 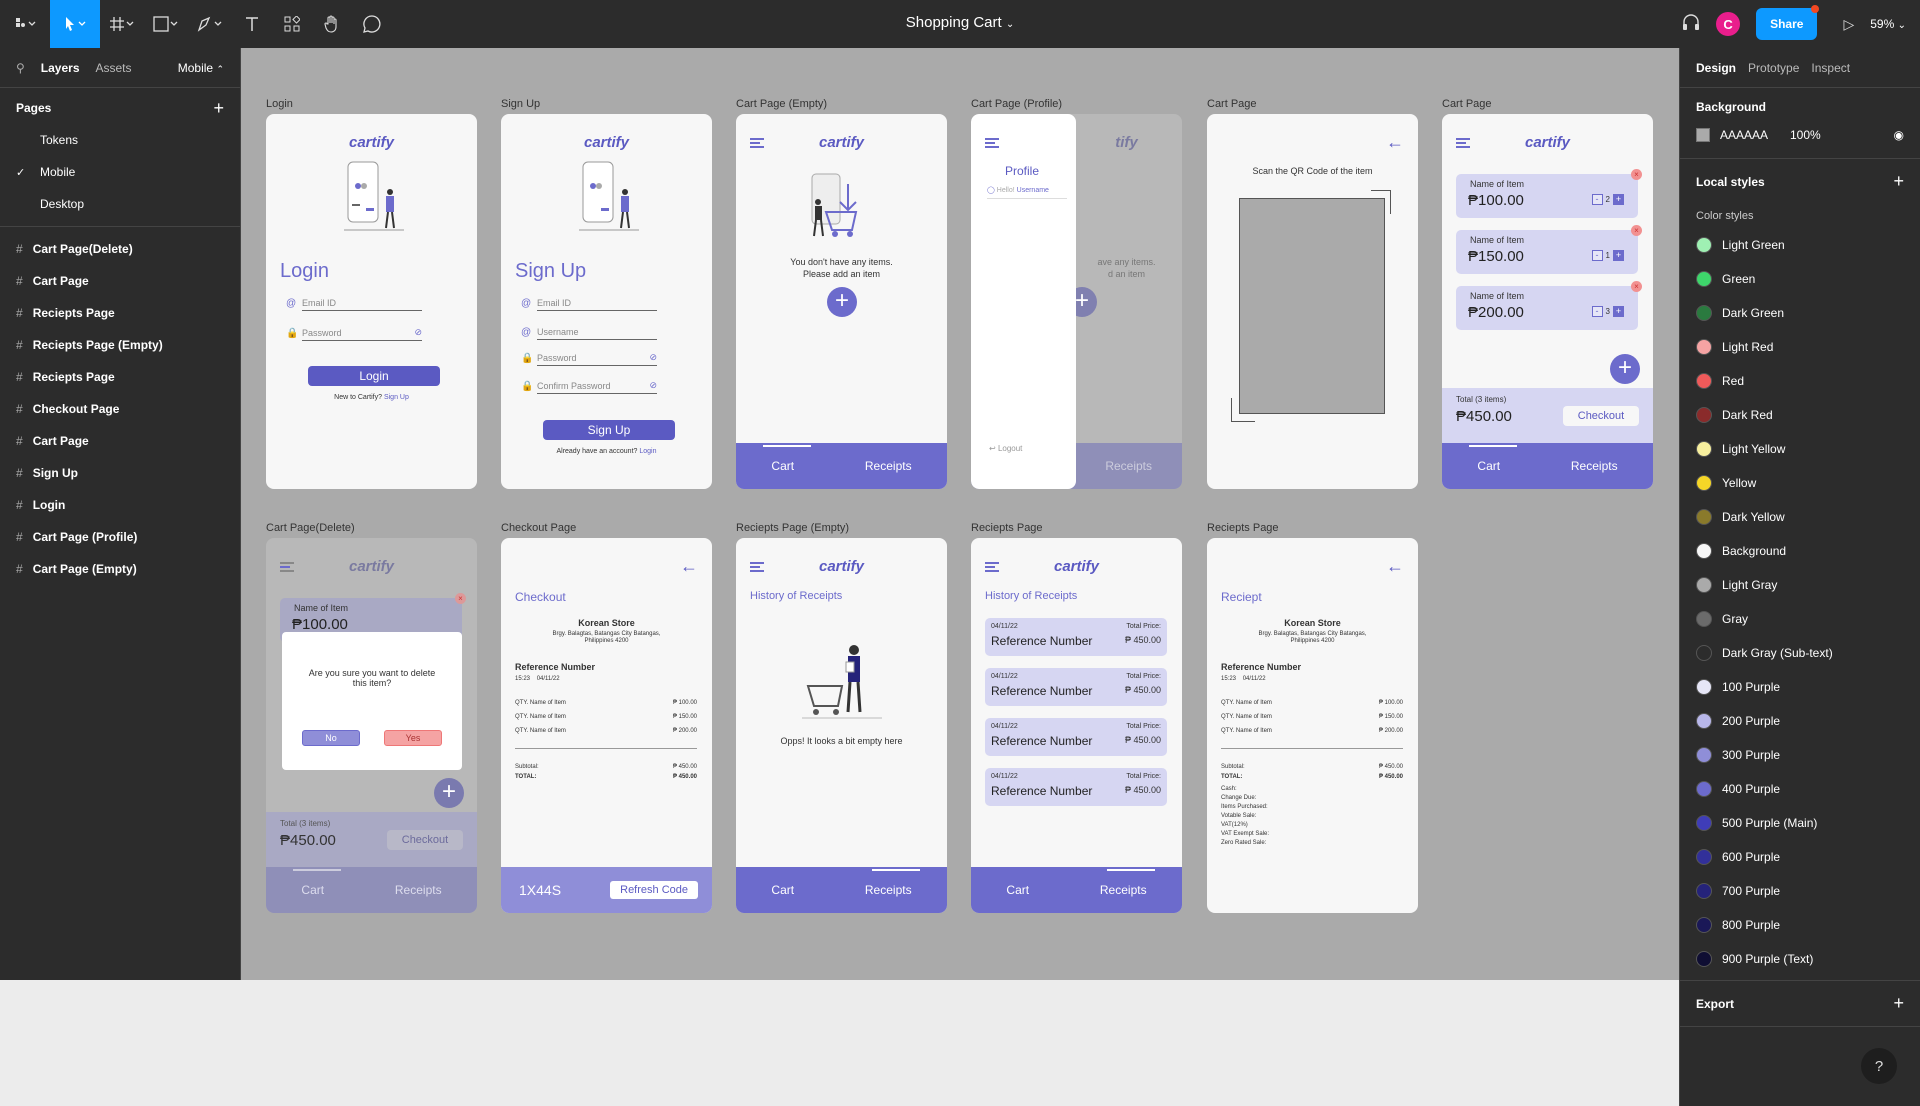 What do you see at coordinates (166, 24) in the screenshot?
I see `shape-tool-icon` at bounding box center [166, 24].